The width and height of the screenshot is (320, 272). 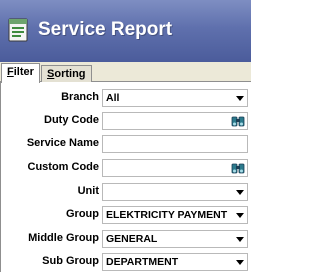 I want to click on service-name-row: Service Name, so click(x=126, y=144).